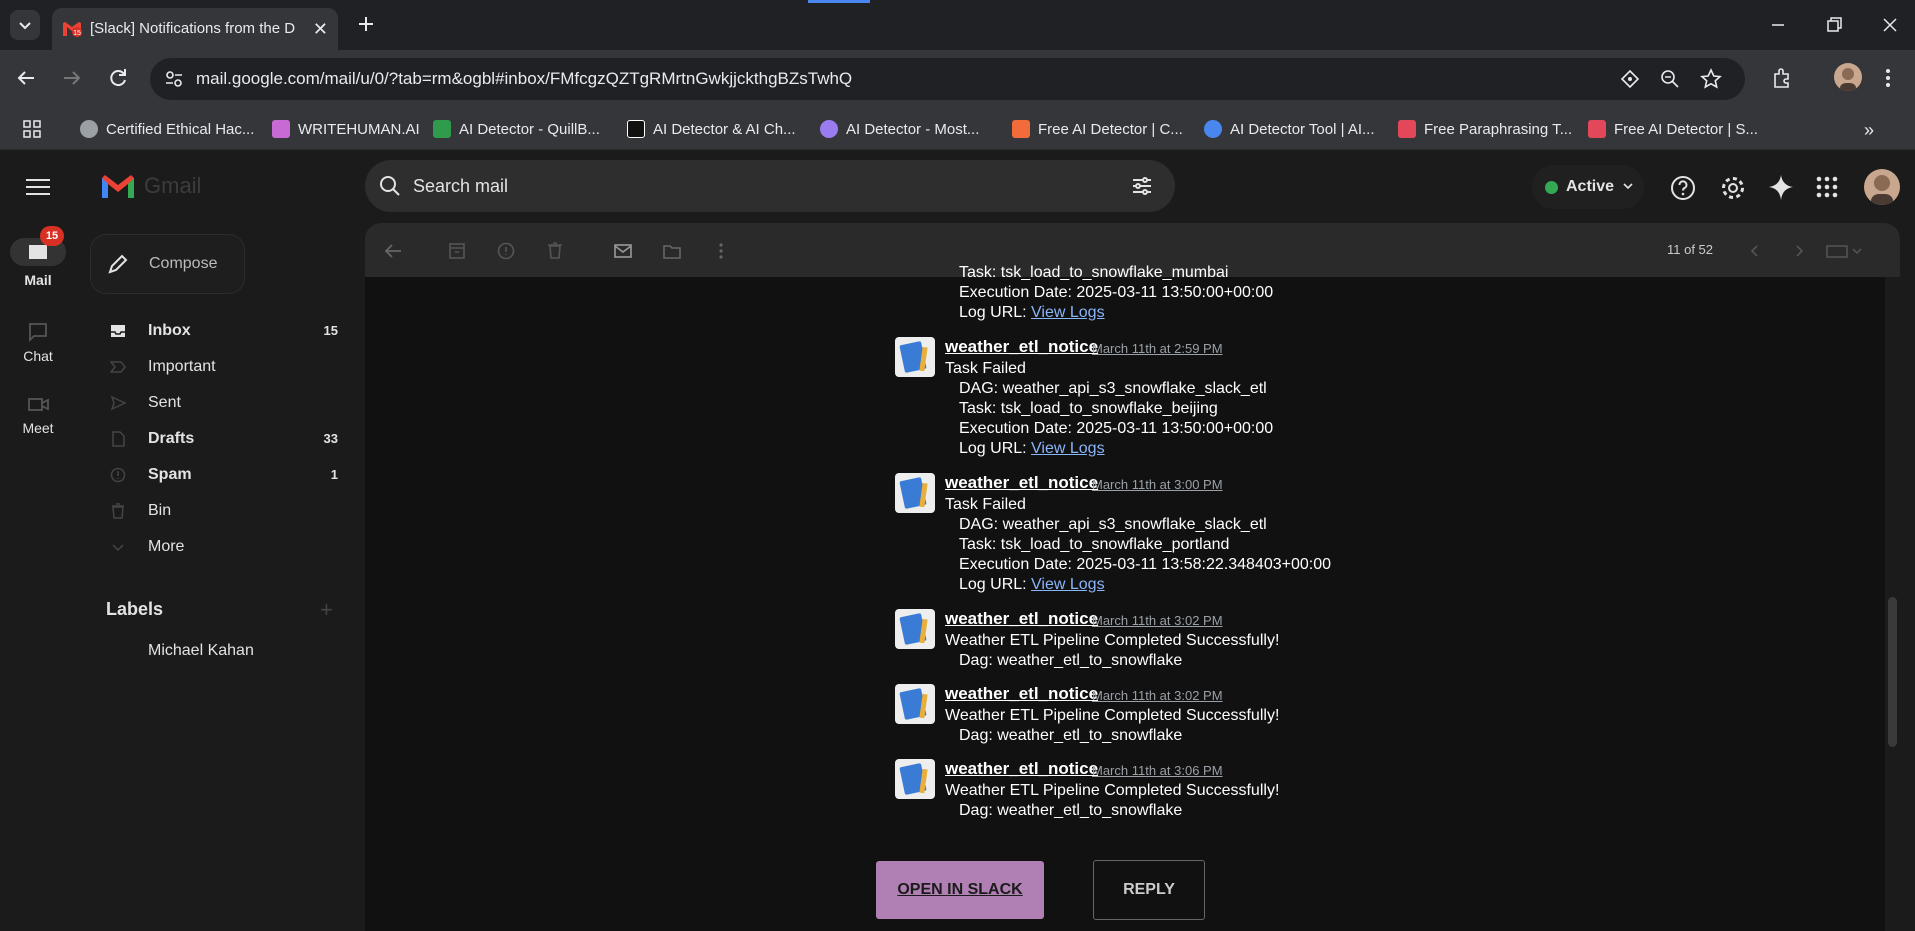  What do you see at coordinates (1799, 251) in the screenshot?
I see `next-icon` at bounding box center [1799, 251].